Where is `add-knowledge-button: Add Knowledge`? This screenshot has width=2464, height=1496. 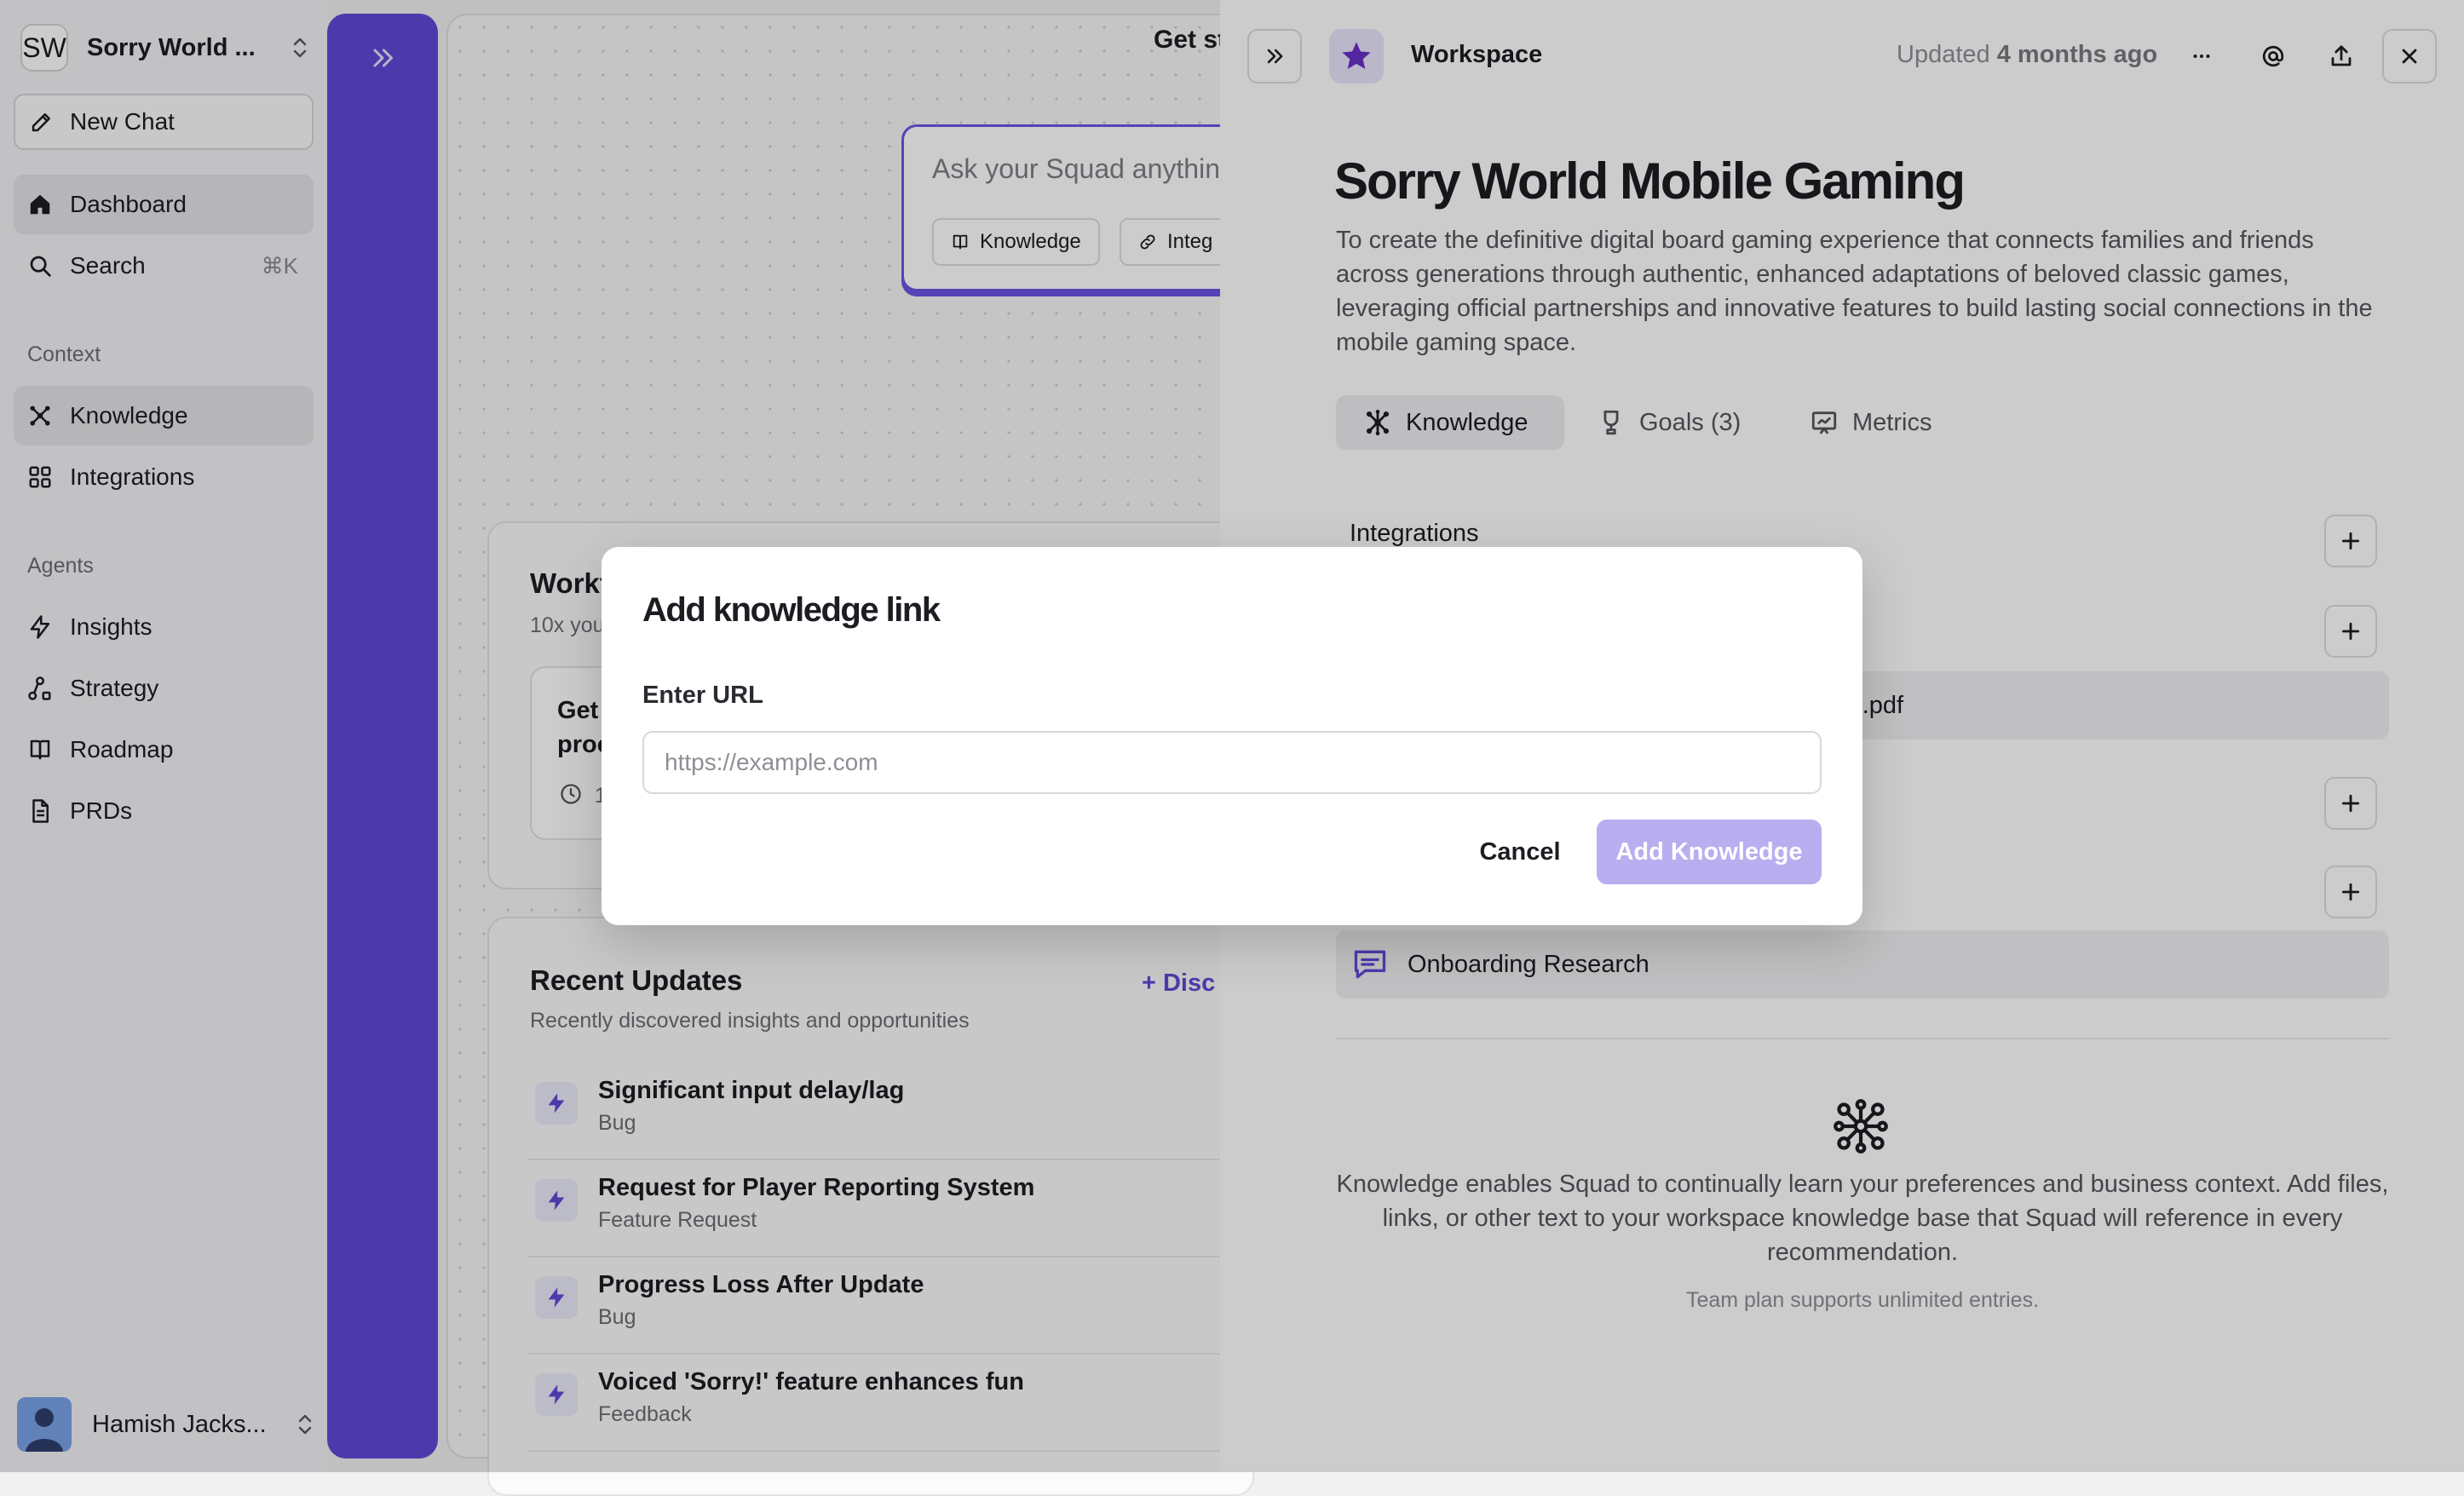
add-knowledge-button: Add Knowledge is located at coordinates (1709, 852).